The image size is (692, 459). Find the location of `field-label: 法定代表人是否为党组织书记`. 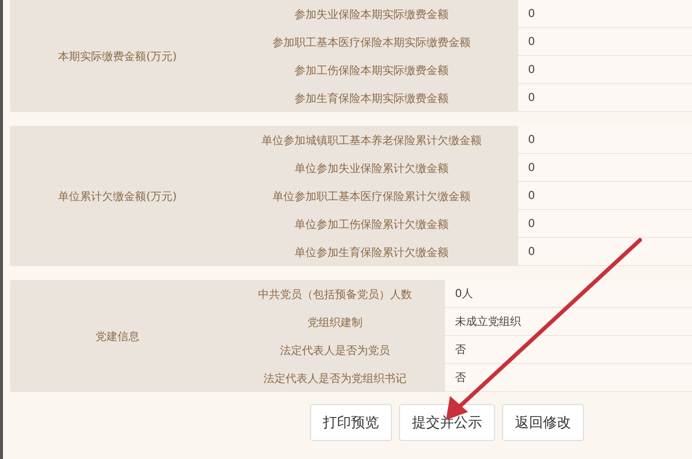

field-label: 法定代表人是否为党组织书记 is located at coordinates (335, 378).